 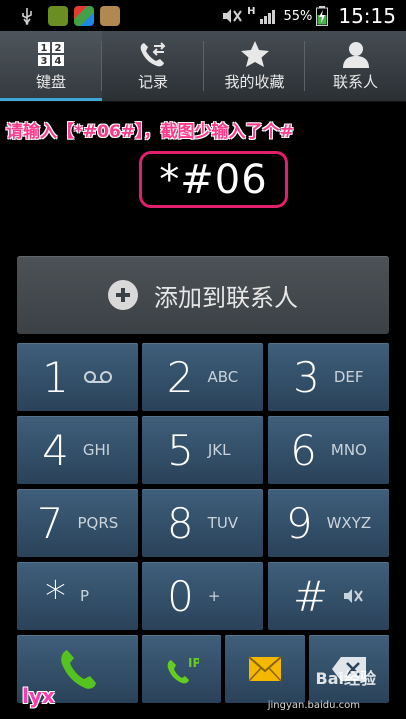 What do you see at coordinates (180, 596) in the screenshot?
I see `key-digit: 0` at bounding box center [180, 596].